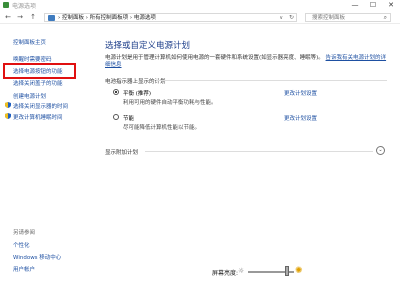  What do you see at coordinates (29, 42) in the screenshot?
I see `sidebar-item-home: 控制面板主页` at bounding box center [29, 42].